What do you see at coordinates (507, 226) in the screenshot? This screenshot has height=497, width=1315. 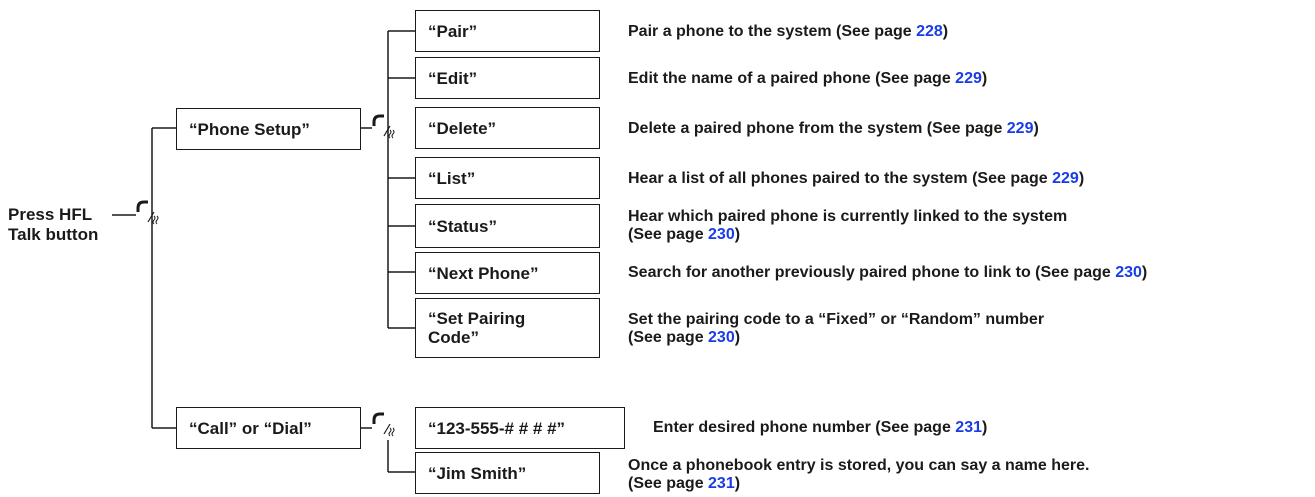 I see `status-box: “Status”` at bounding box center [507, 226].